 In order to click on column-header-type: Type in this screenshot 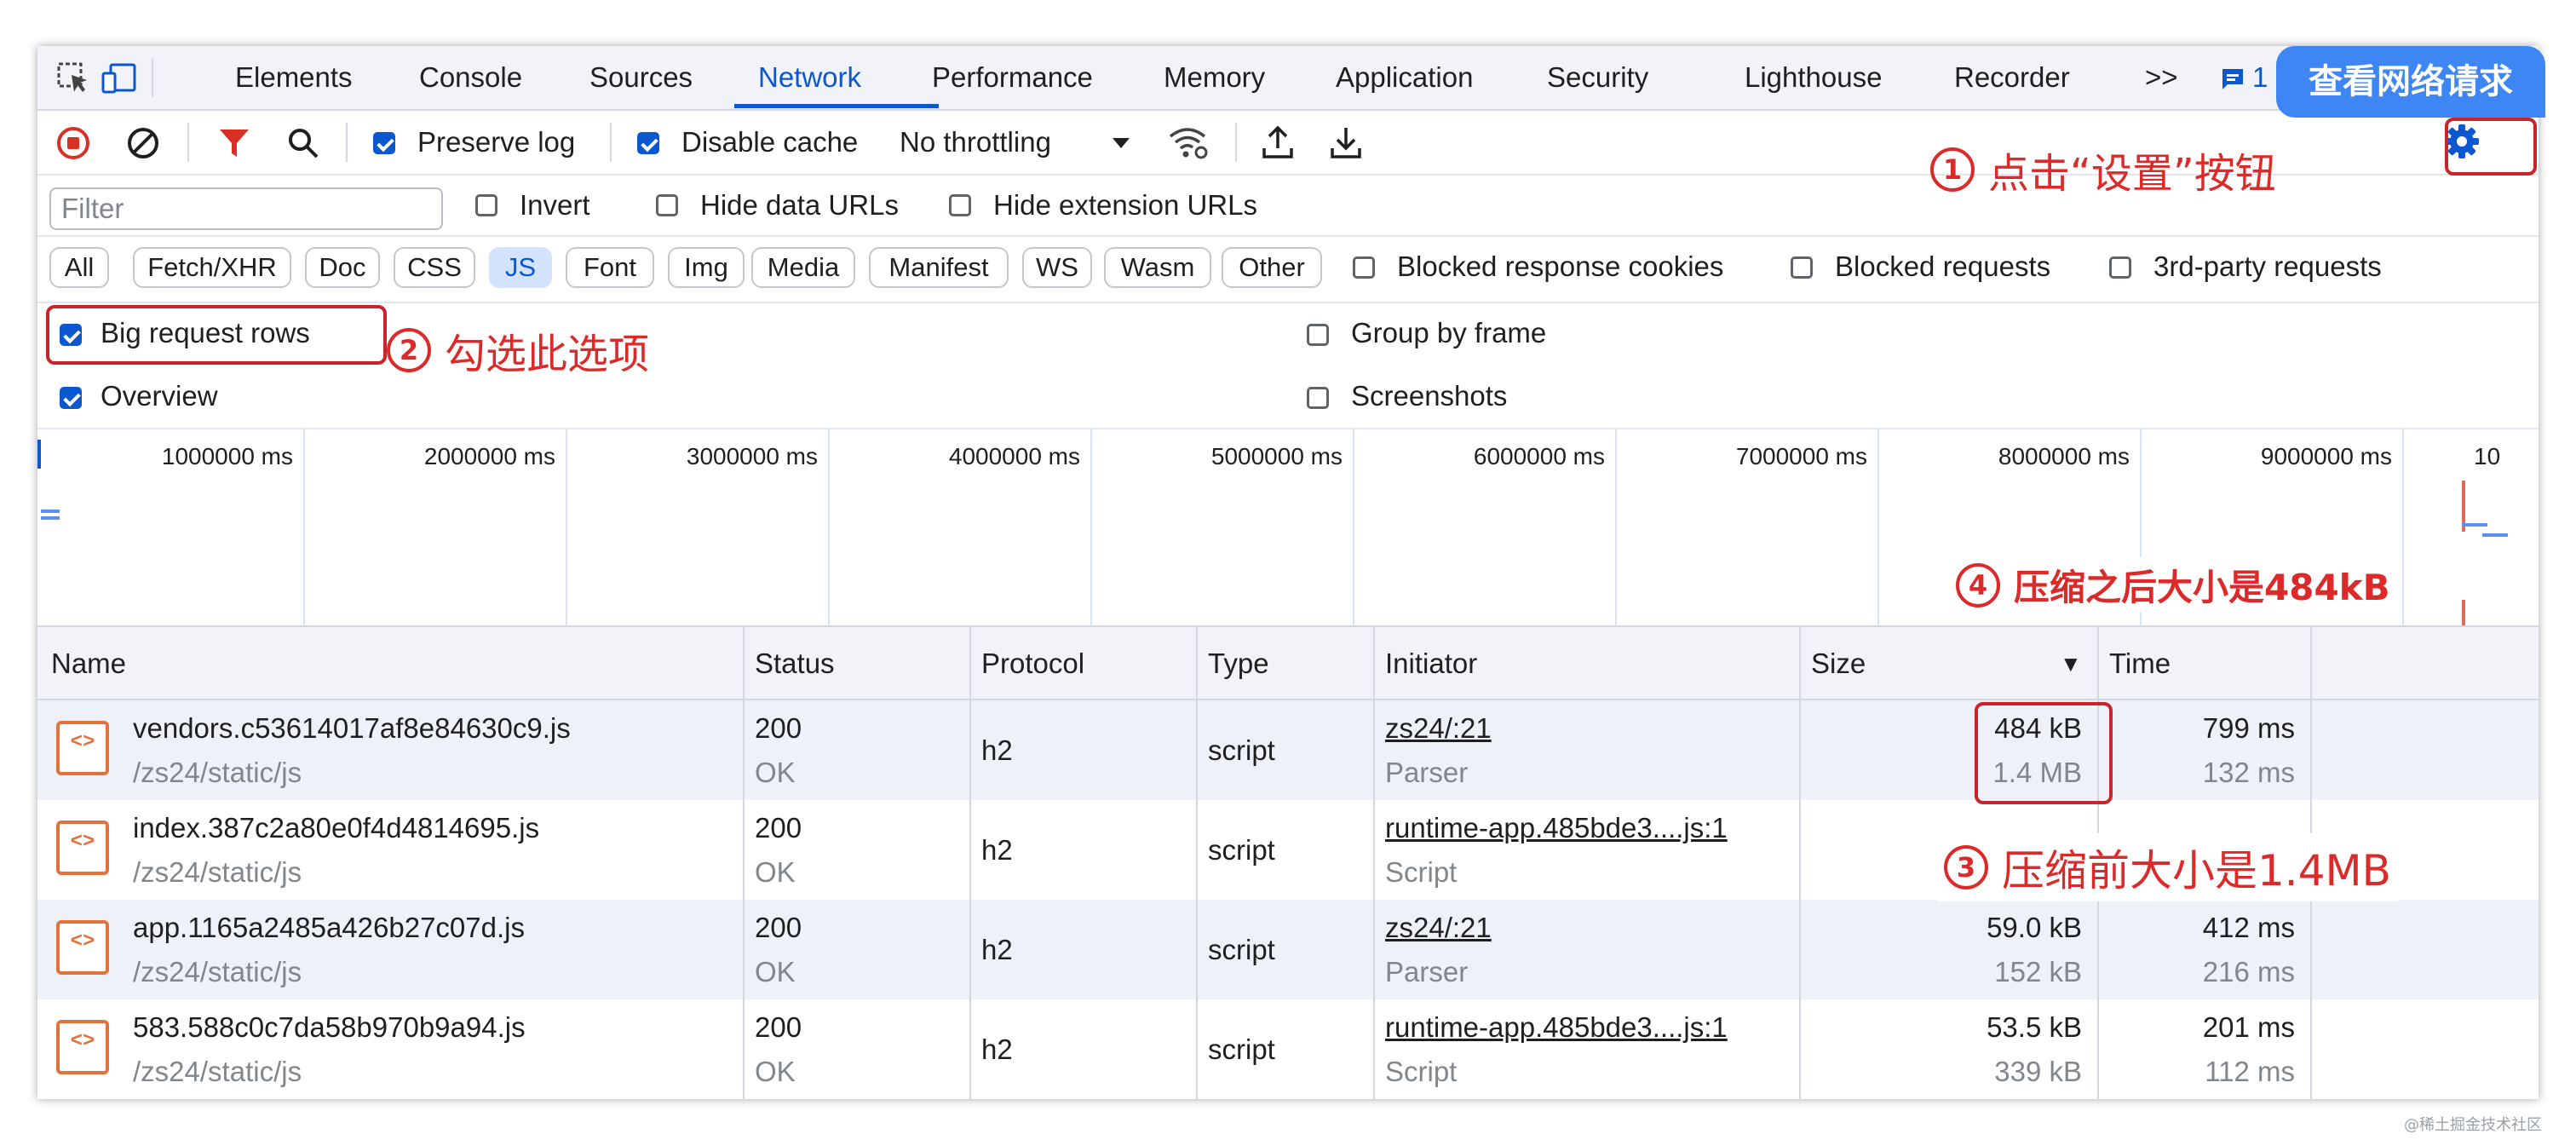, I will do `click(1239, 664)`.